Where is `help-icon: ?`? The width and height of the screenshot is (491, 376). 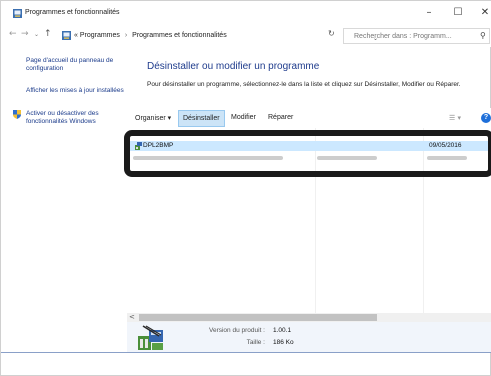
help-icon: ? is located at coordinates (486, 118).